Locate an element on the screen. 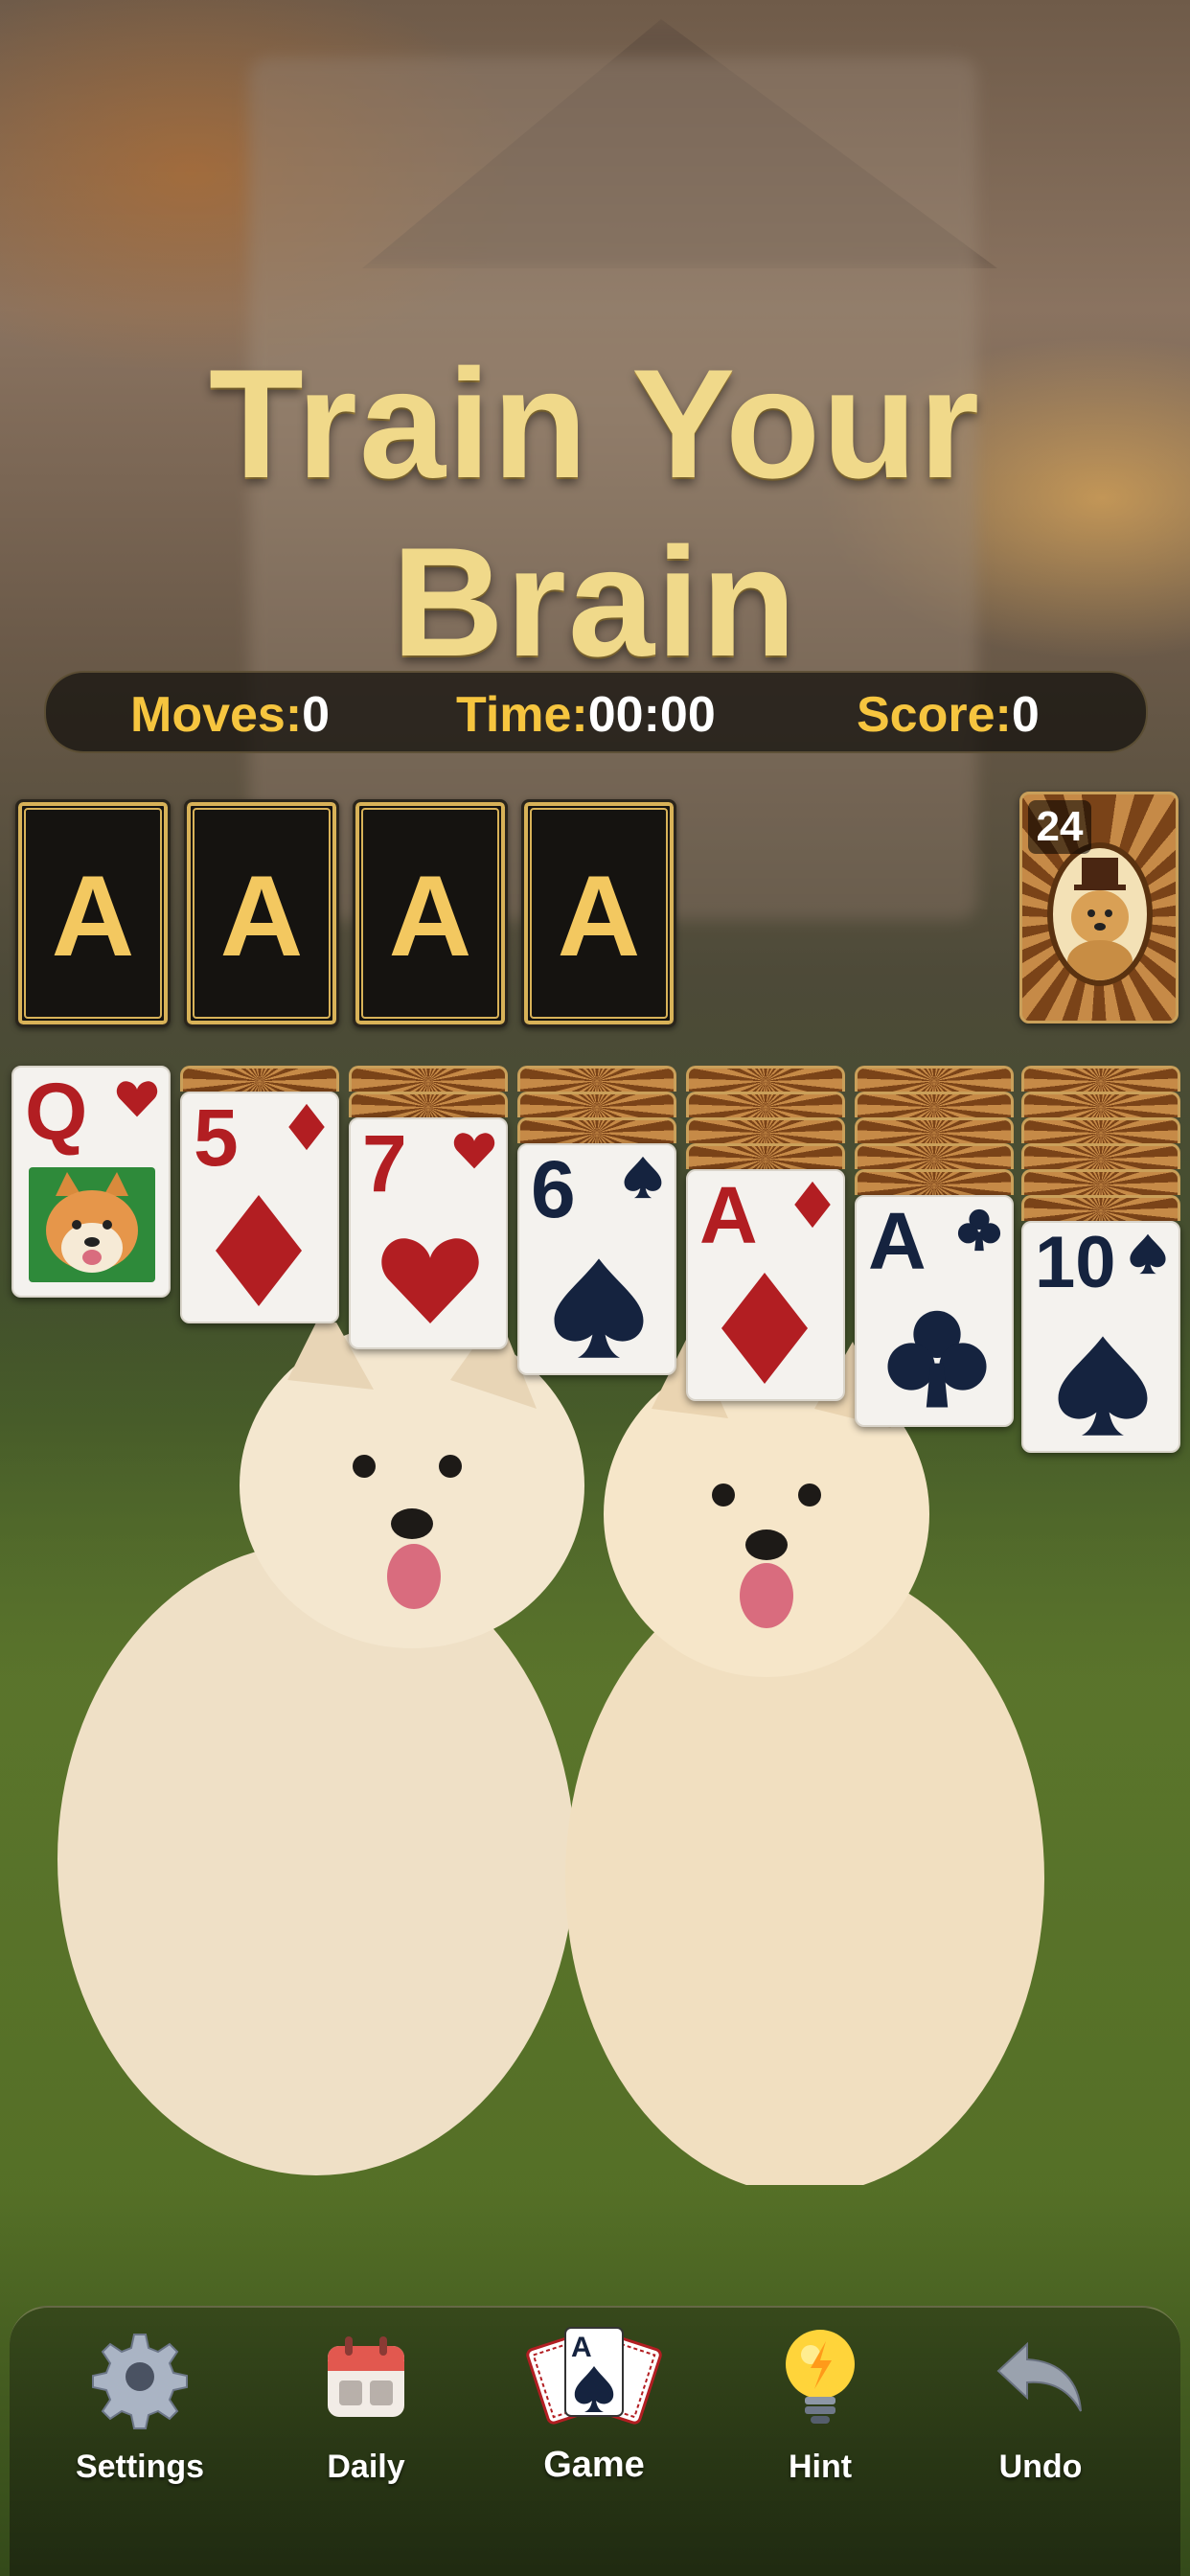  settings-button: Settings is located at coordinates (140, 2410).